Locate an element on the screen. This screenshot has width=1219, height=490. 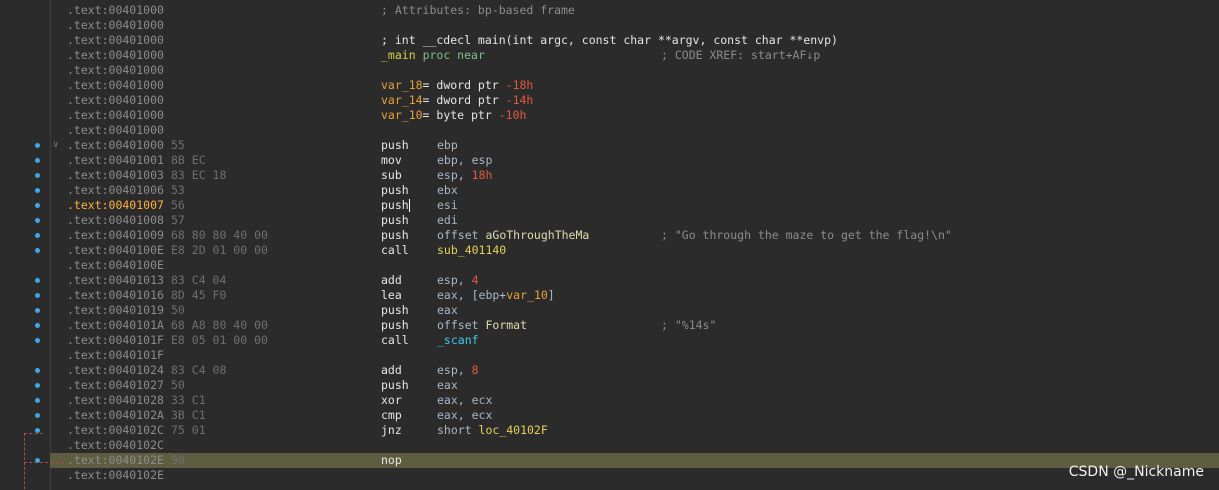
collapse-chevron-icon: ∨ is located at coordinates (55, 145).